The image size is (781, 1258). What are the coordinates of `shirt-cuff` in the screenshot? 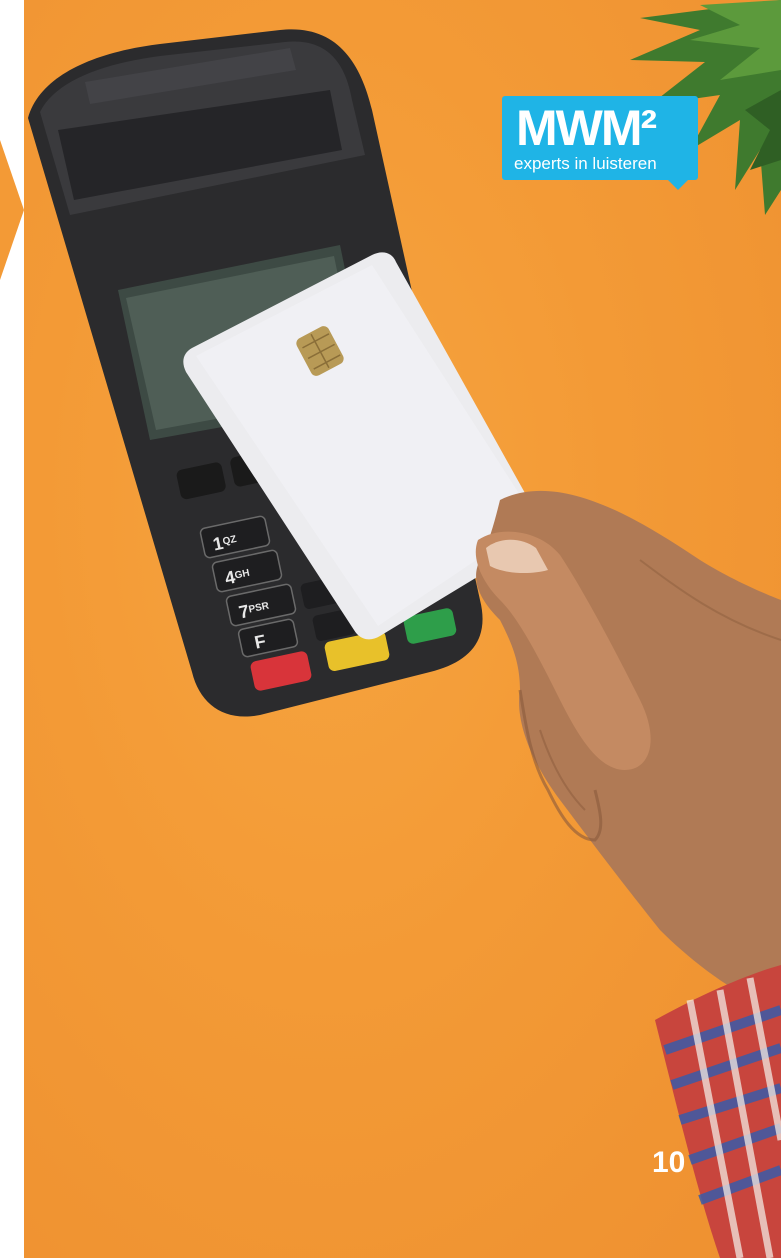 It's located at (718, 1111).